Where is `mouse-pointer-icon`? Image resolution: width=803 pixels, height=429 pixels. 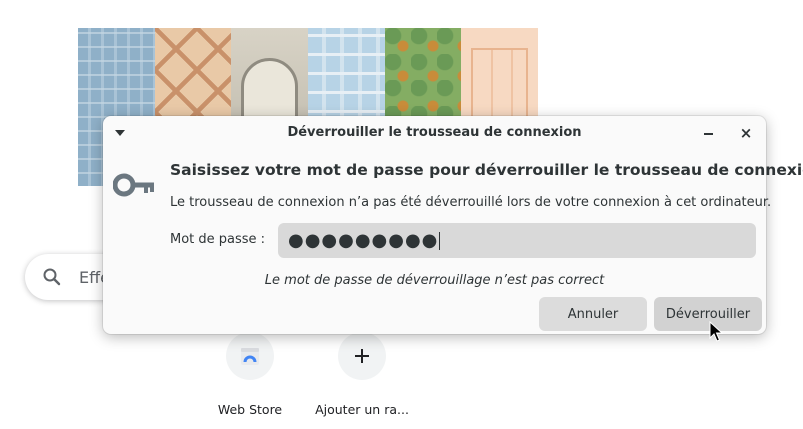 mouse-pointer-icon is located at coordinates (716, 331).